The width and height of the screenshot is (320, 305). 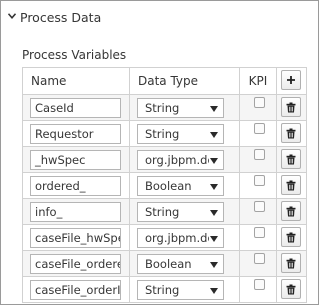 I want to click on name-cell: info_, so click(x=76, y=211).